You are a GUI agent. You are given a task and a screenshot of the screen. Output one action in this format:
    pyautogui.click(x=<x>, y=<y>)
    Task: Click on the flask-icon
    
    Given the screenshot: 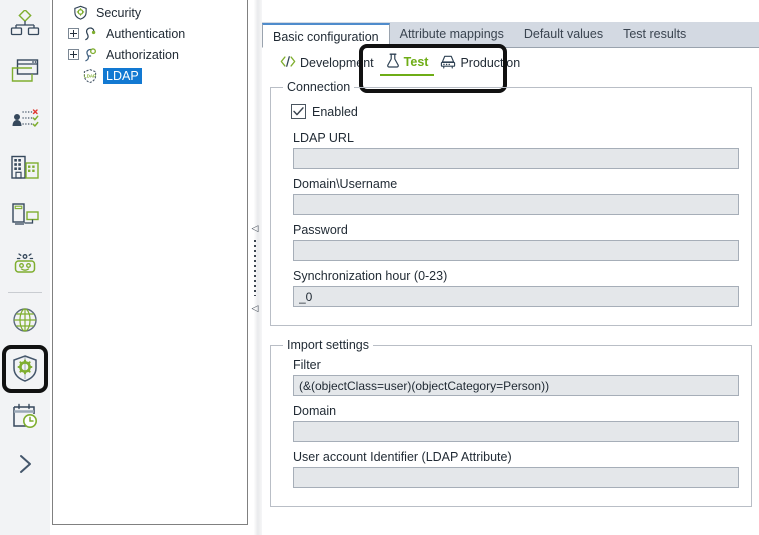 What is the action you would take?
    pyautogui.click(x=393, y=62)
    